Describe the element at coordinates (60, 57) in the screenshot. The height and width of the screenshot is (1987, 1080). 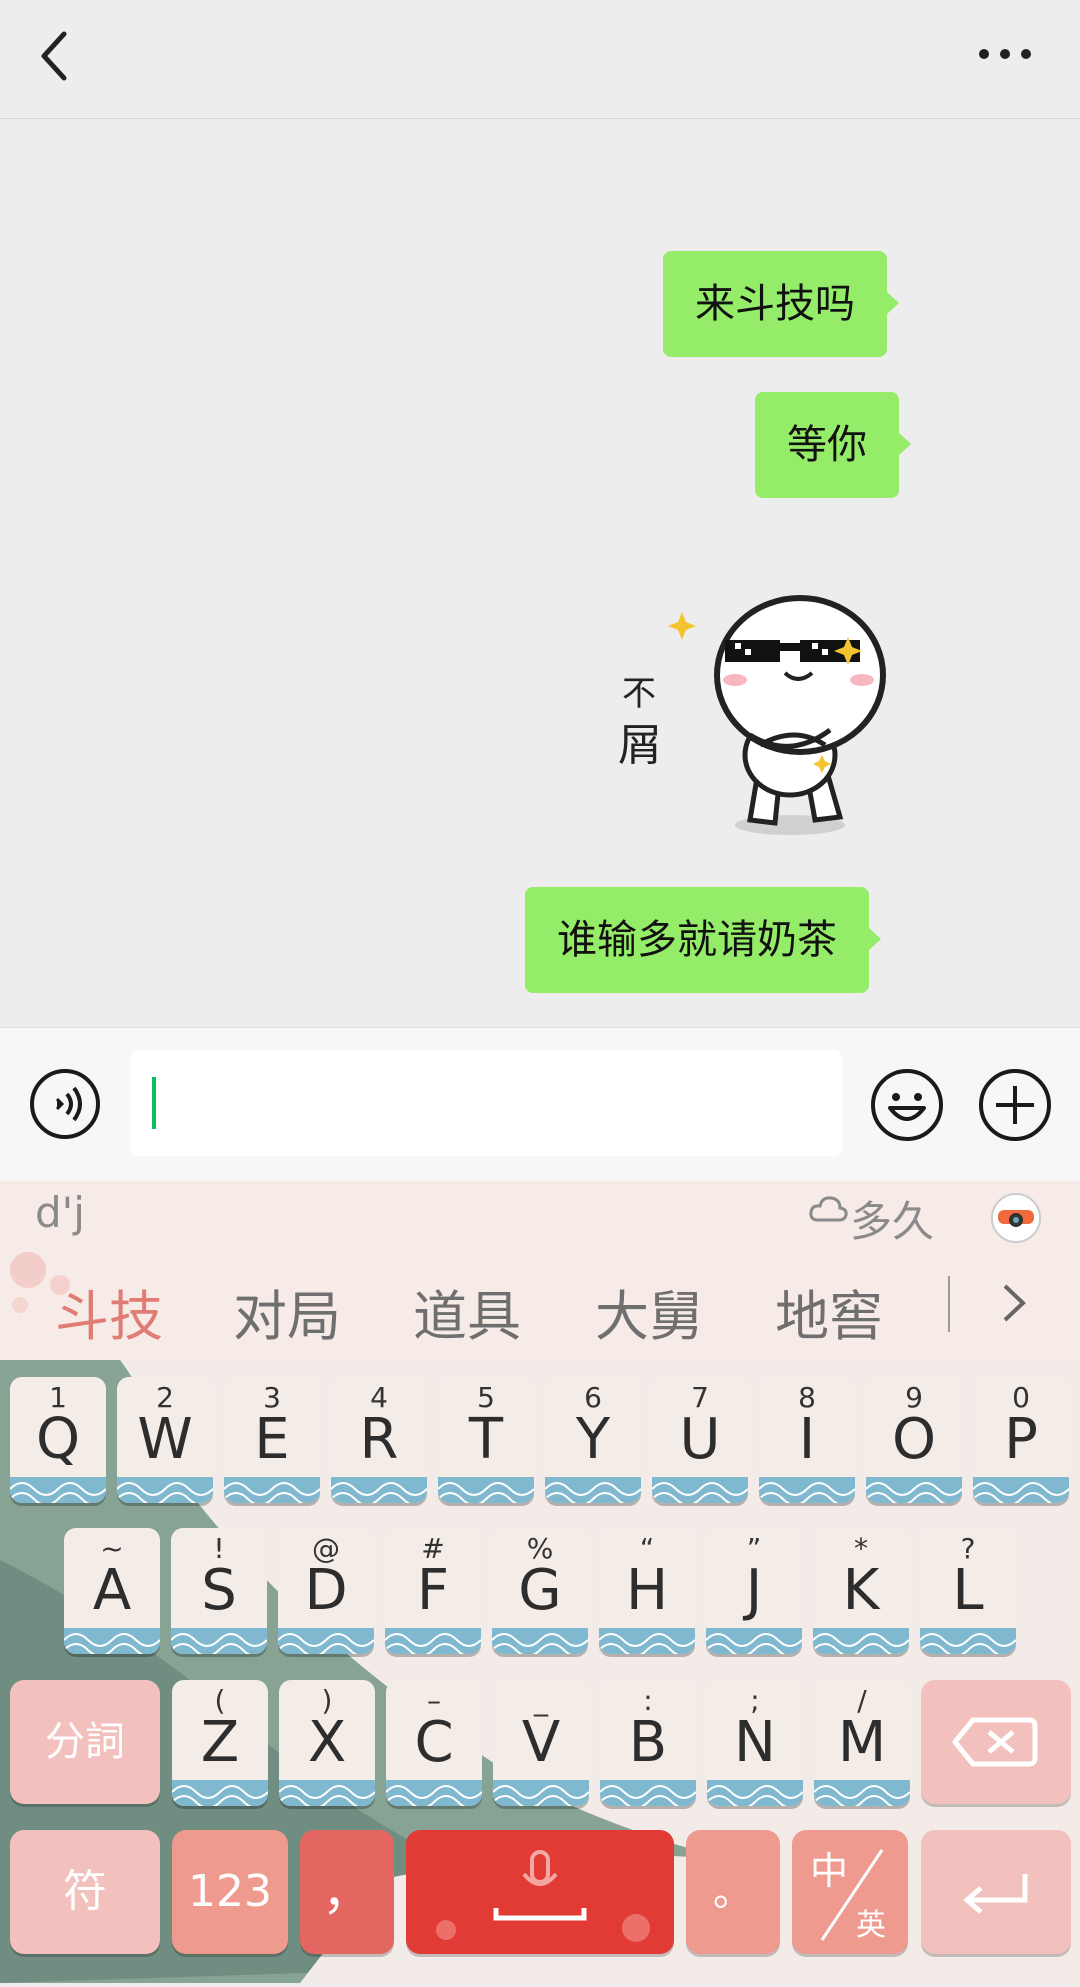
I see `chevron-left-icon` at that location.